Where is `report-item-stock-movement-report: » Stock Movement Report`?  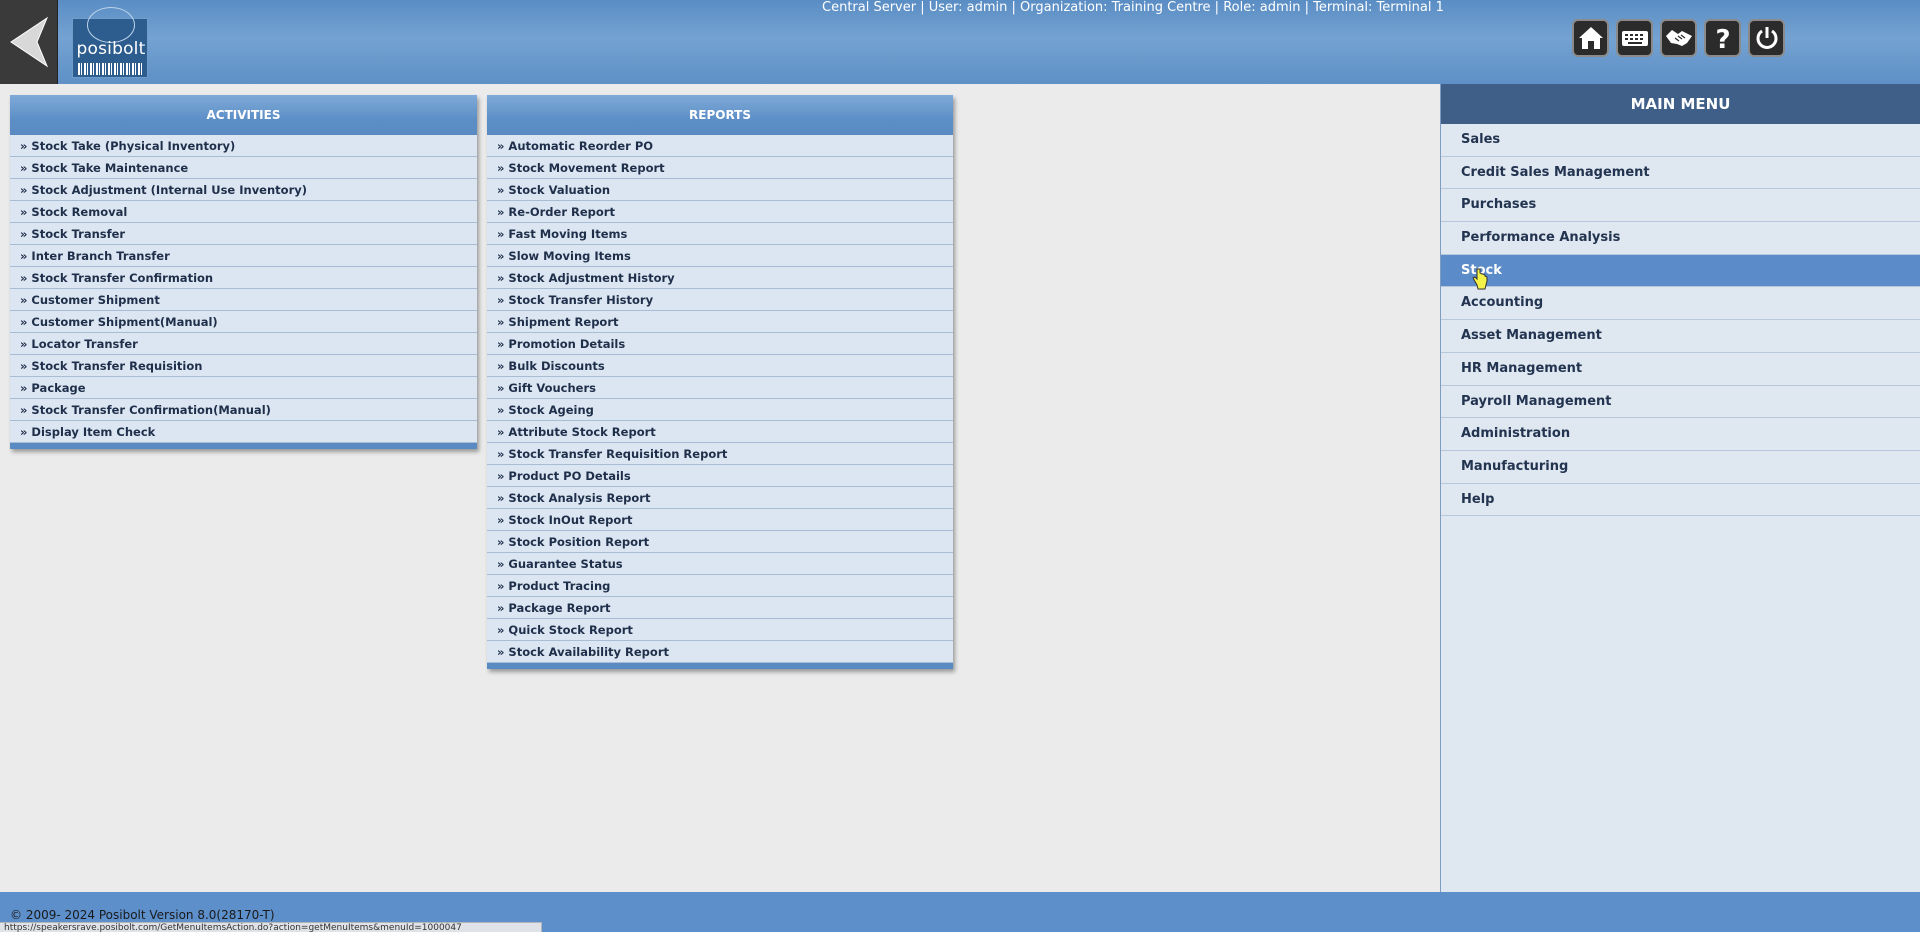 report-item-stock-movement-report: » Stock Movement Report is located at coordinates (720, 168).